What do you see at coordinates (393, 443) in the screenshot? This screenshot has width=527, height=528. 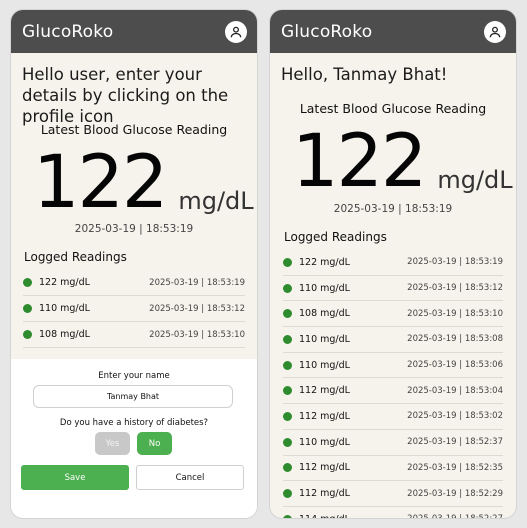 I see `reading-row: 110 mg/dL 2025-03-19 | 18:52:37` at bounding box center [393, 443].